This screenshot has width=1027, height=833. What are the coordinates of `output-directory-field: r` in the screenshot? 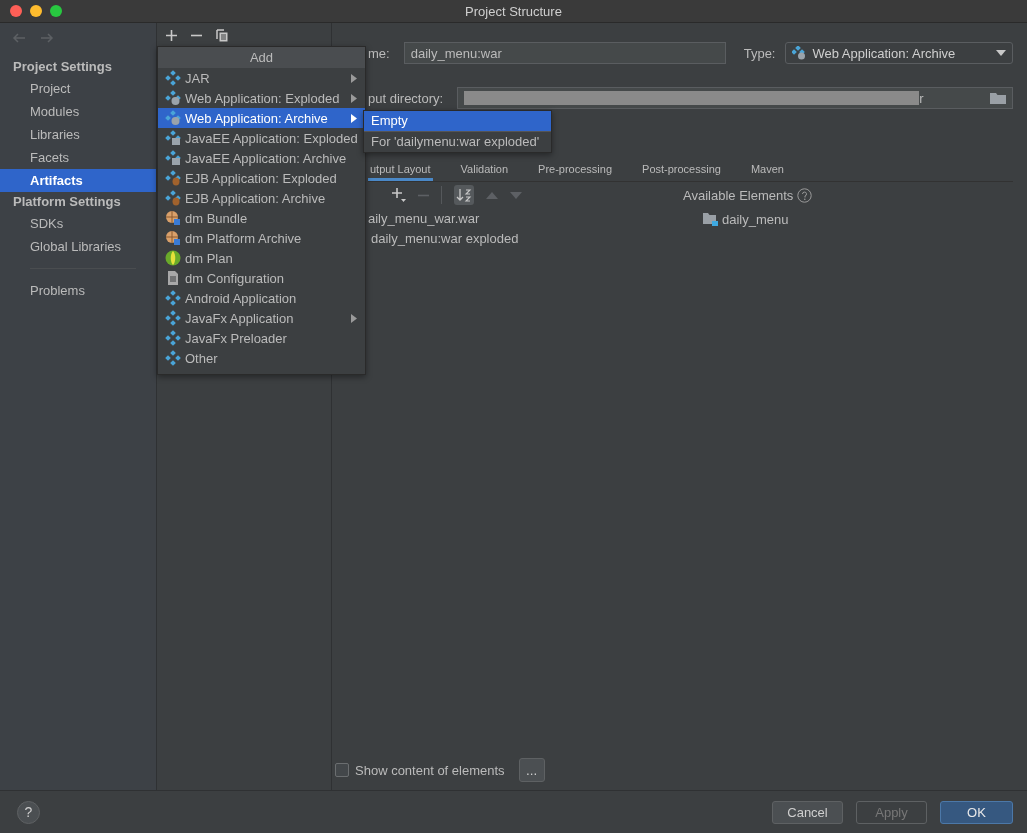 It's located at (735, 98).